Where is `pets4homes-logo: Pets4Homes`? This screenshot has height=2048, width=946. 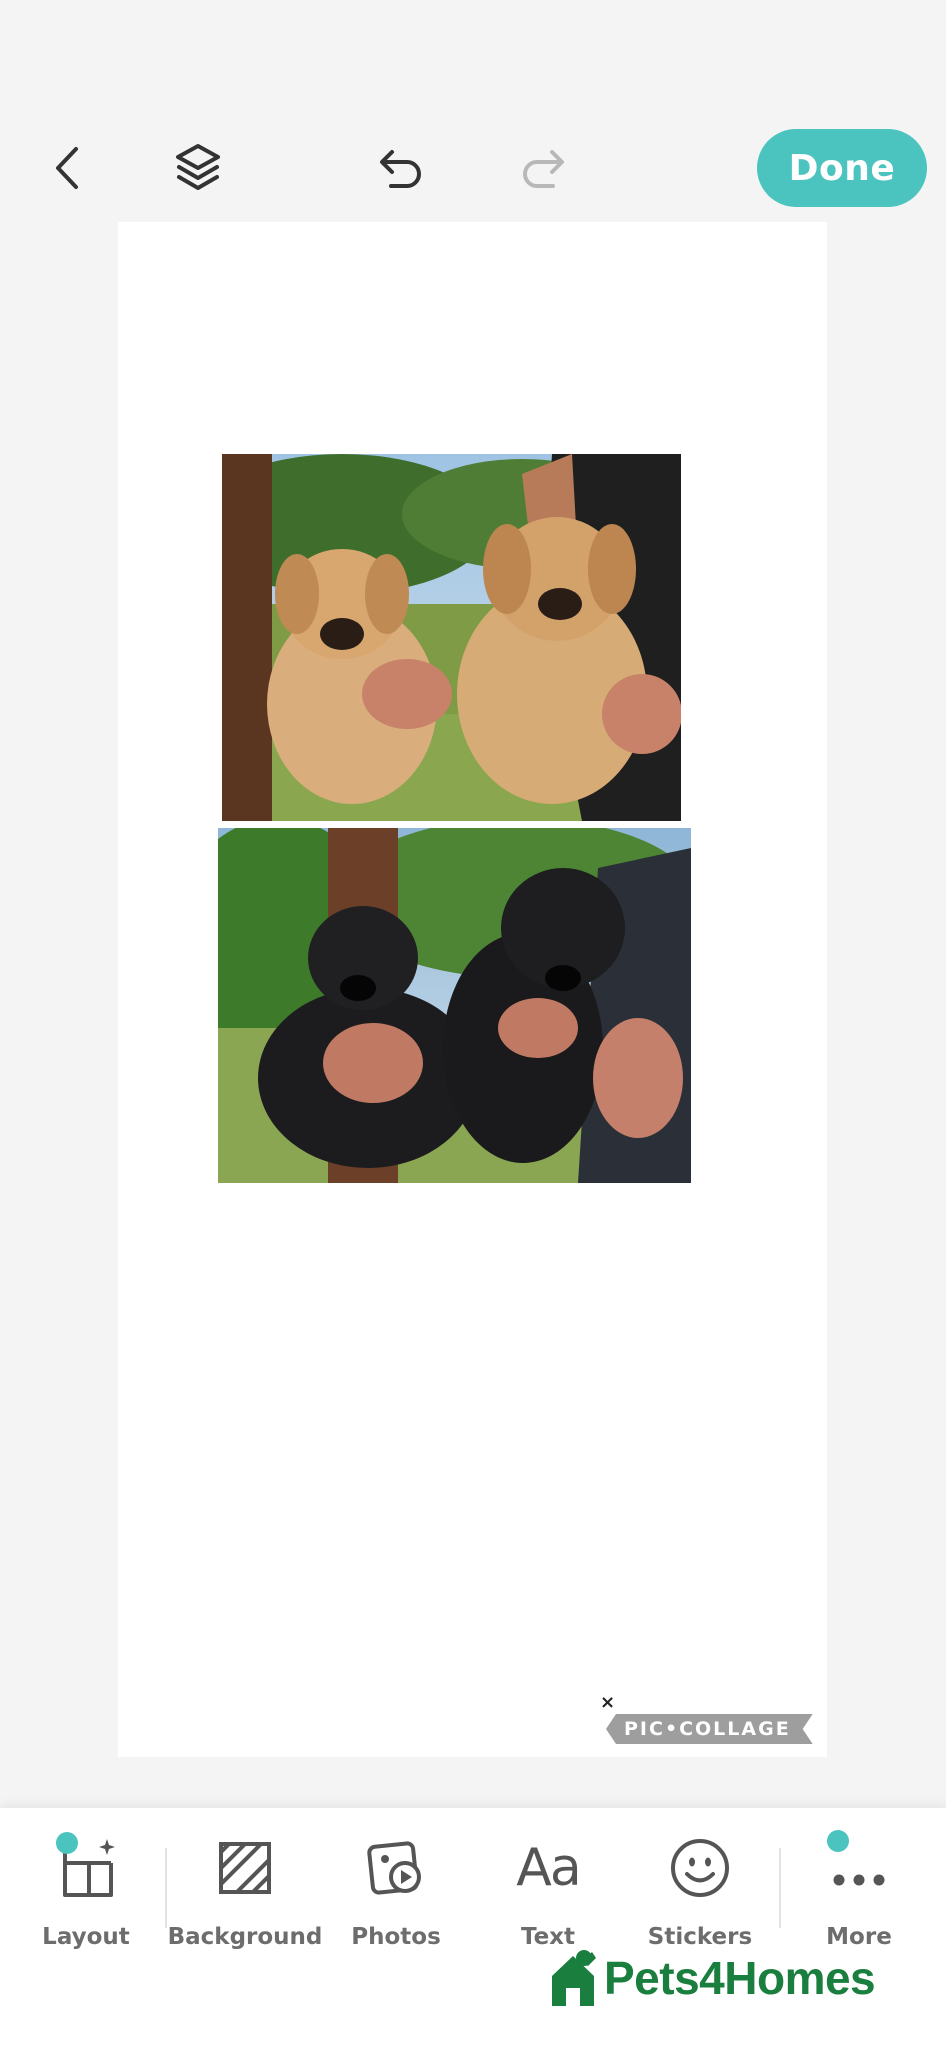
pets4homes-logo: Pets4Homes is located at coordinates (712, 1978).